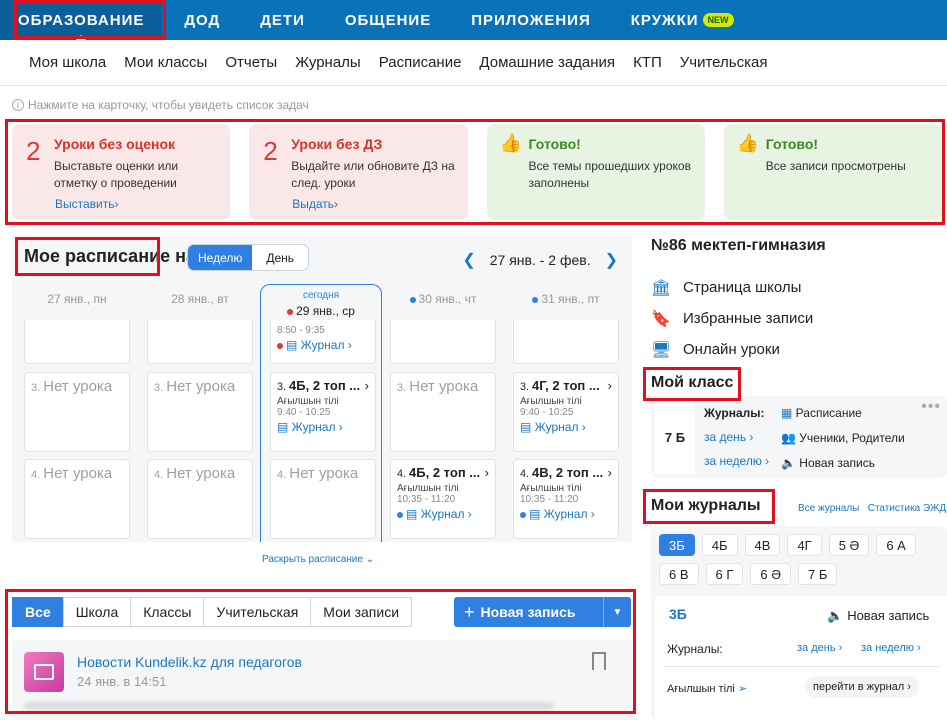  What do you see at coordinates (420, 62) in the screenshot?
I see `subnav-schedule: Расписание` at bounding box center [420, 62].